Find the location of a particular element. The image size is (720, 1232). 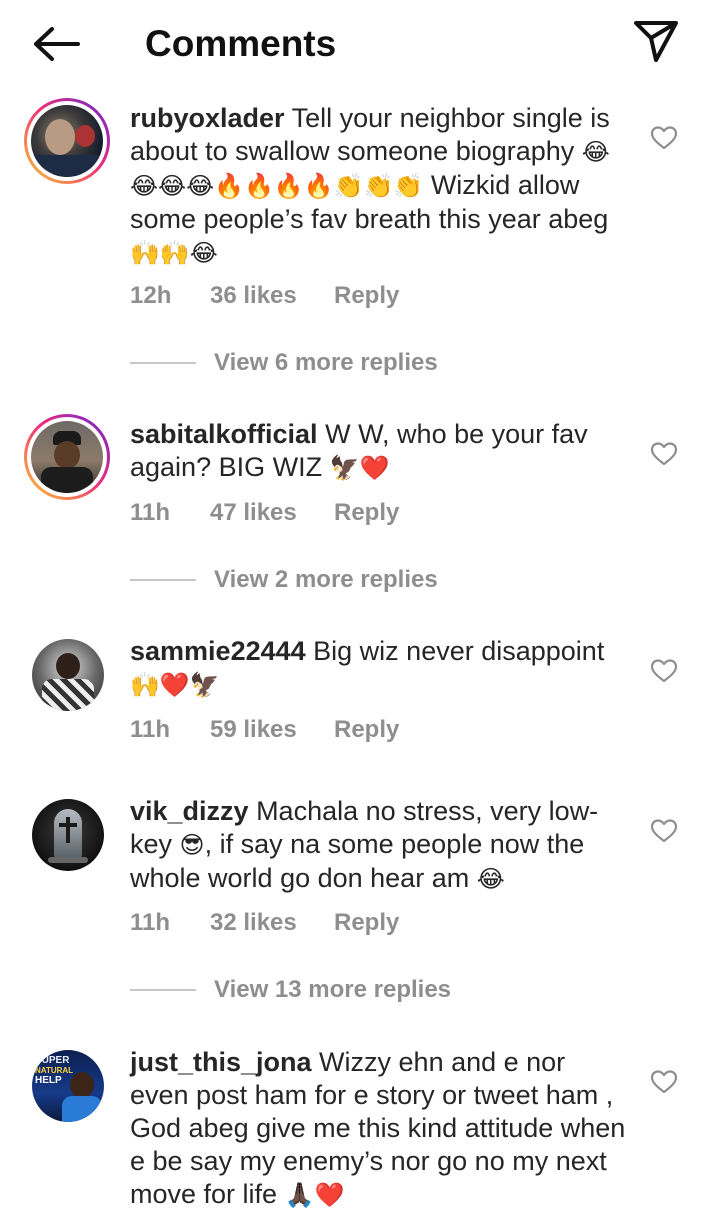

comment-username: sammie22444 is located at coordinates (218, 651).